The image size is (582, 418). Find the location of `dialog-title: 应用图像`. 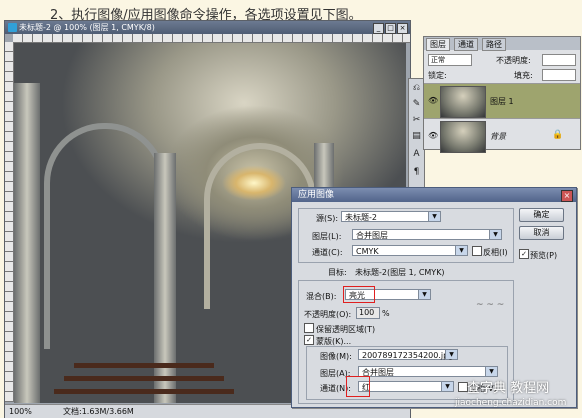

dialog-title: 应用图像 is located at coordinates (316, 195).